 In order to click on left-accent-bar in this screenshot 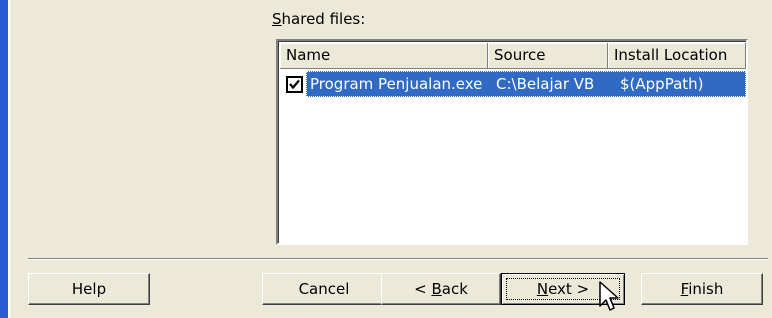, I will do `click(4, 159)`.